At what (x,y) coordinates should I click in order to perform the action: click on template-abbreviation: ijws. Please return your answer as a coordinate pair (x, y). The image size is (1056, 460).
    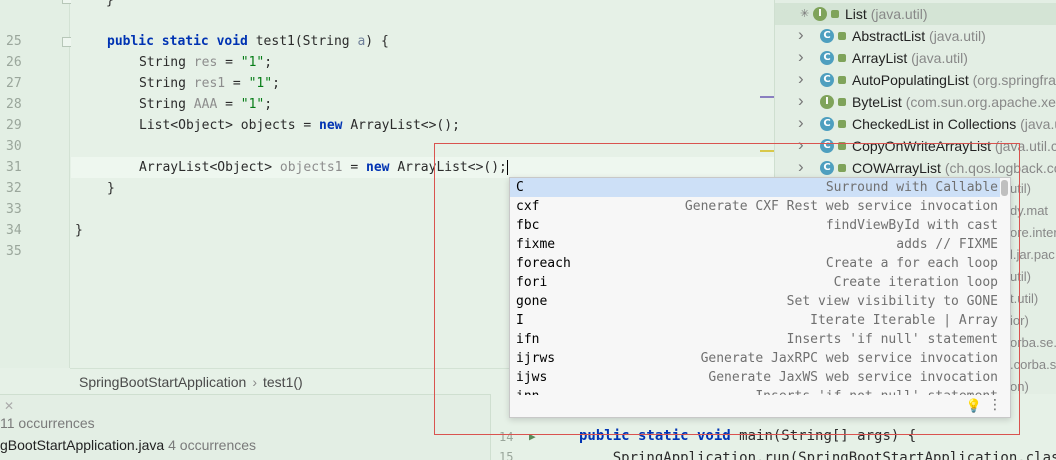
    Looking at the image, I should click on (532, 377).